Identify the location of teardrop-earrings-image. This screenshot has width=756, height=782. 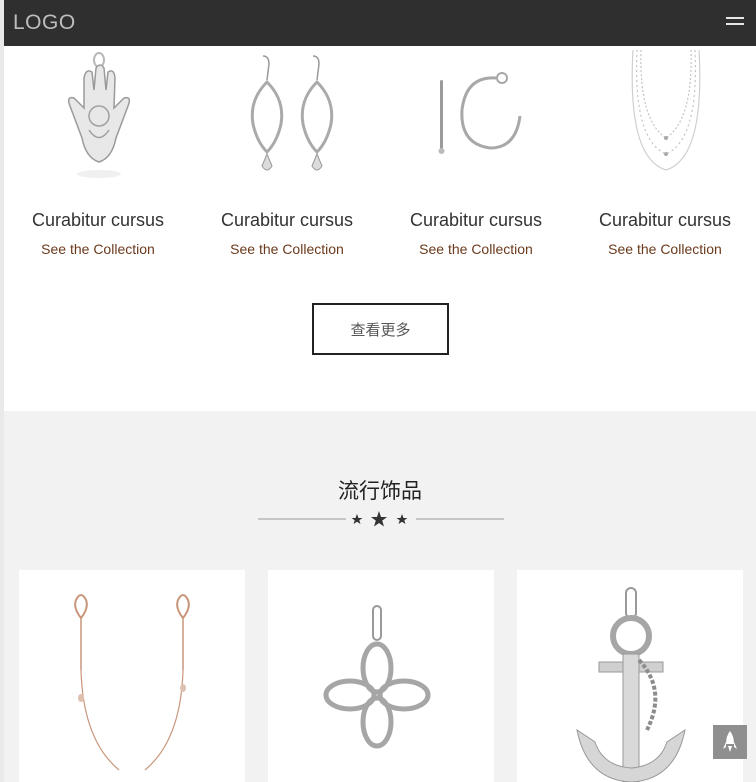
(292, 113).